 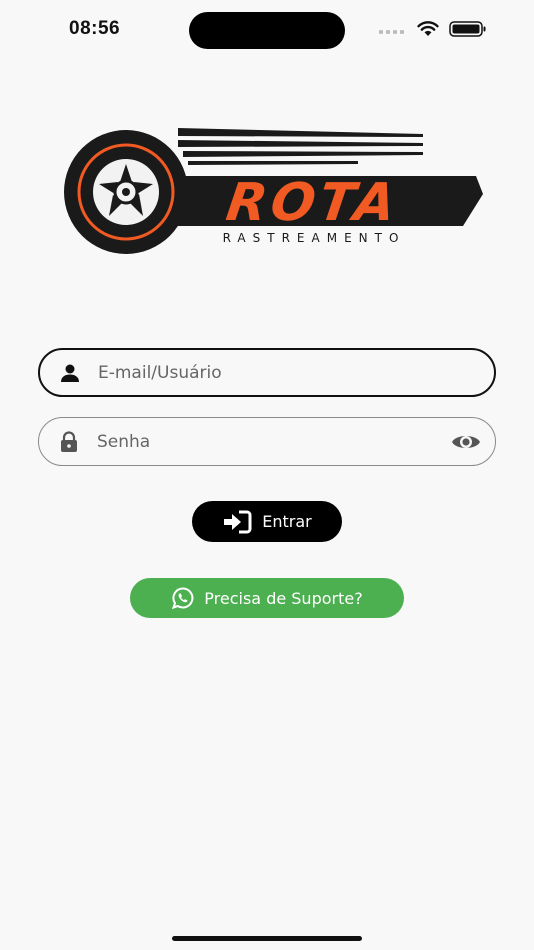 I want to click on login-button: Entrar, so click(x=267, y=521).